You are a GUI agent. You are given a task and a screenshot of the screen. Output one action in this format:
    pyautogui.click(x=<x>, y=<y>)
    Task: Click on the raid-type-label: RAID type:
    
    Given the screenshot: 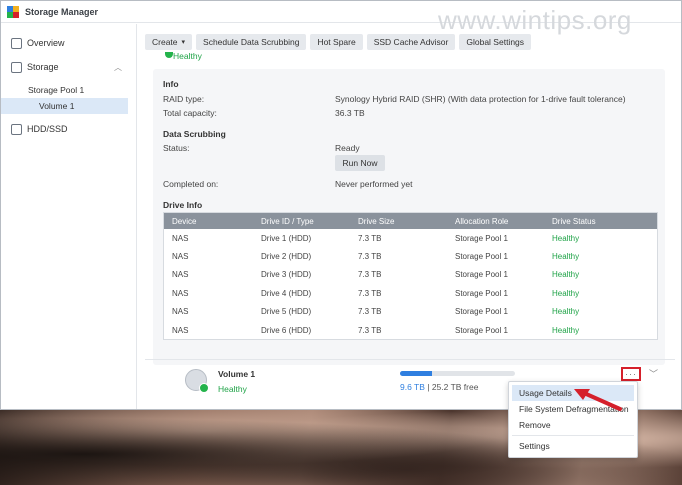 What is the action you would take?
    pyautogui.click(x=184, y=99)
    